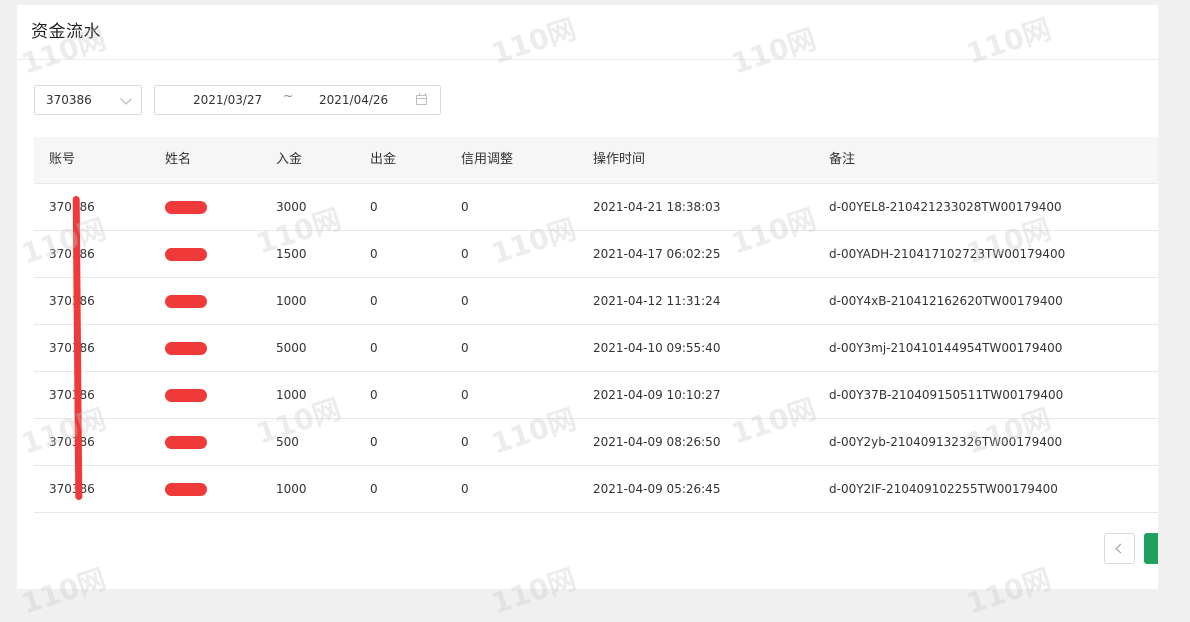 Image resolution: width=1190 pixels, height=622 pixels. I want to click on cell-note: d-00Y2IF-210409102255TW00179400, so click(943, 489).